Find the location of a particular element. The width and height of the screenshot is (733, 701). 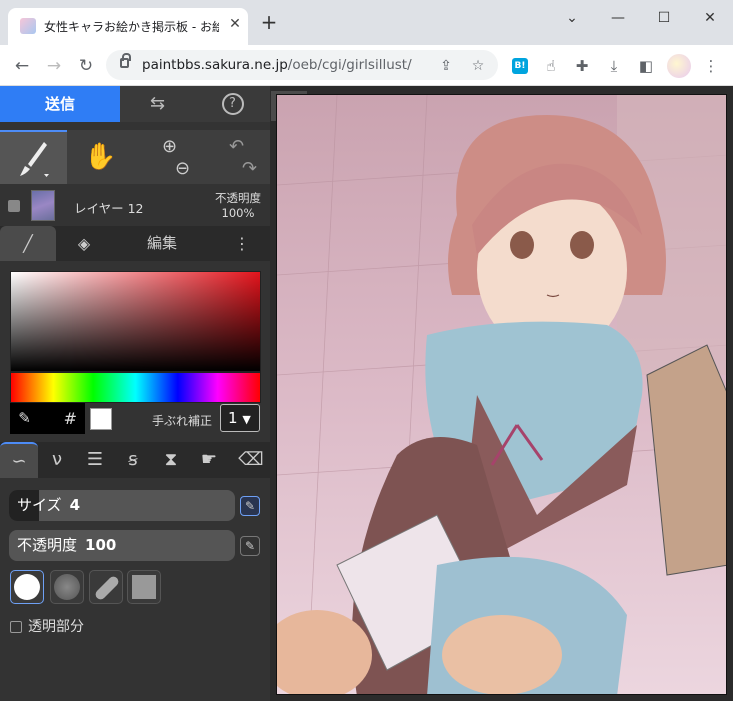

layer-name: レイヤー 12 is located at coordinates (109, 208).